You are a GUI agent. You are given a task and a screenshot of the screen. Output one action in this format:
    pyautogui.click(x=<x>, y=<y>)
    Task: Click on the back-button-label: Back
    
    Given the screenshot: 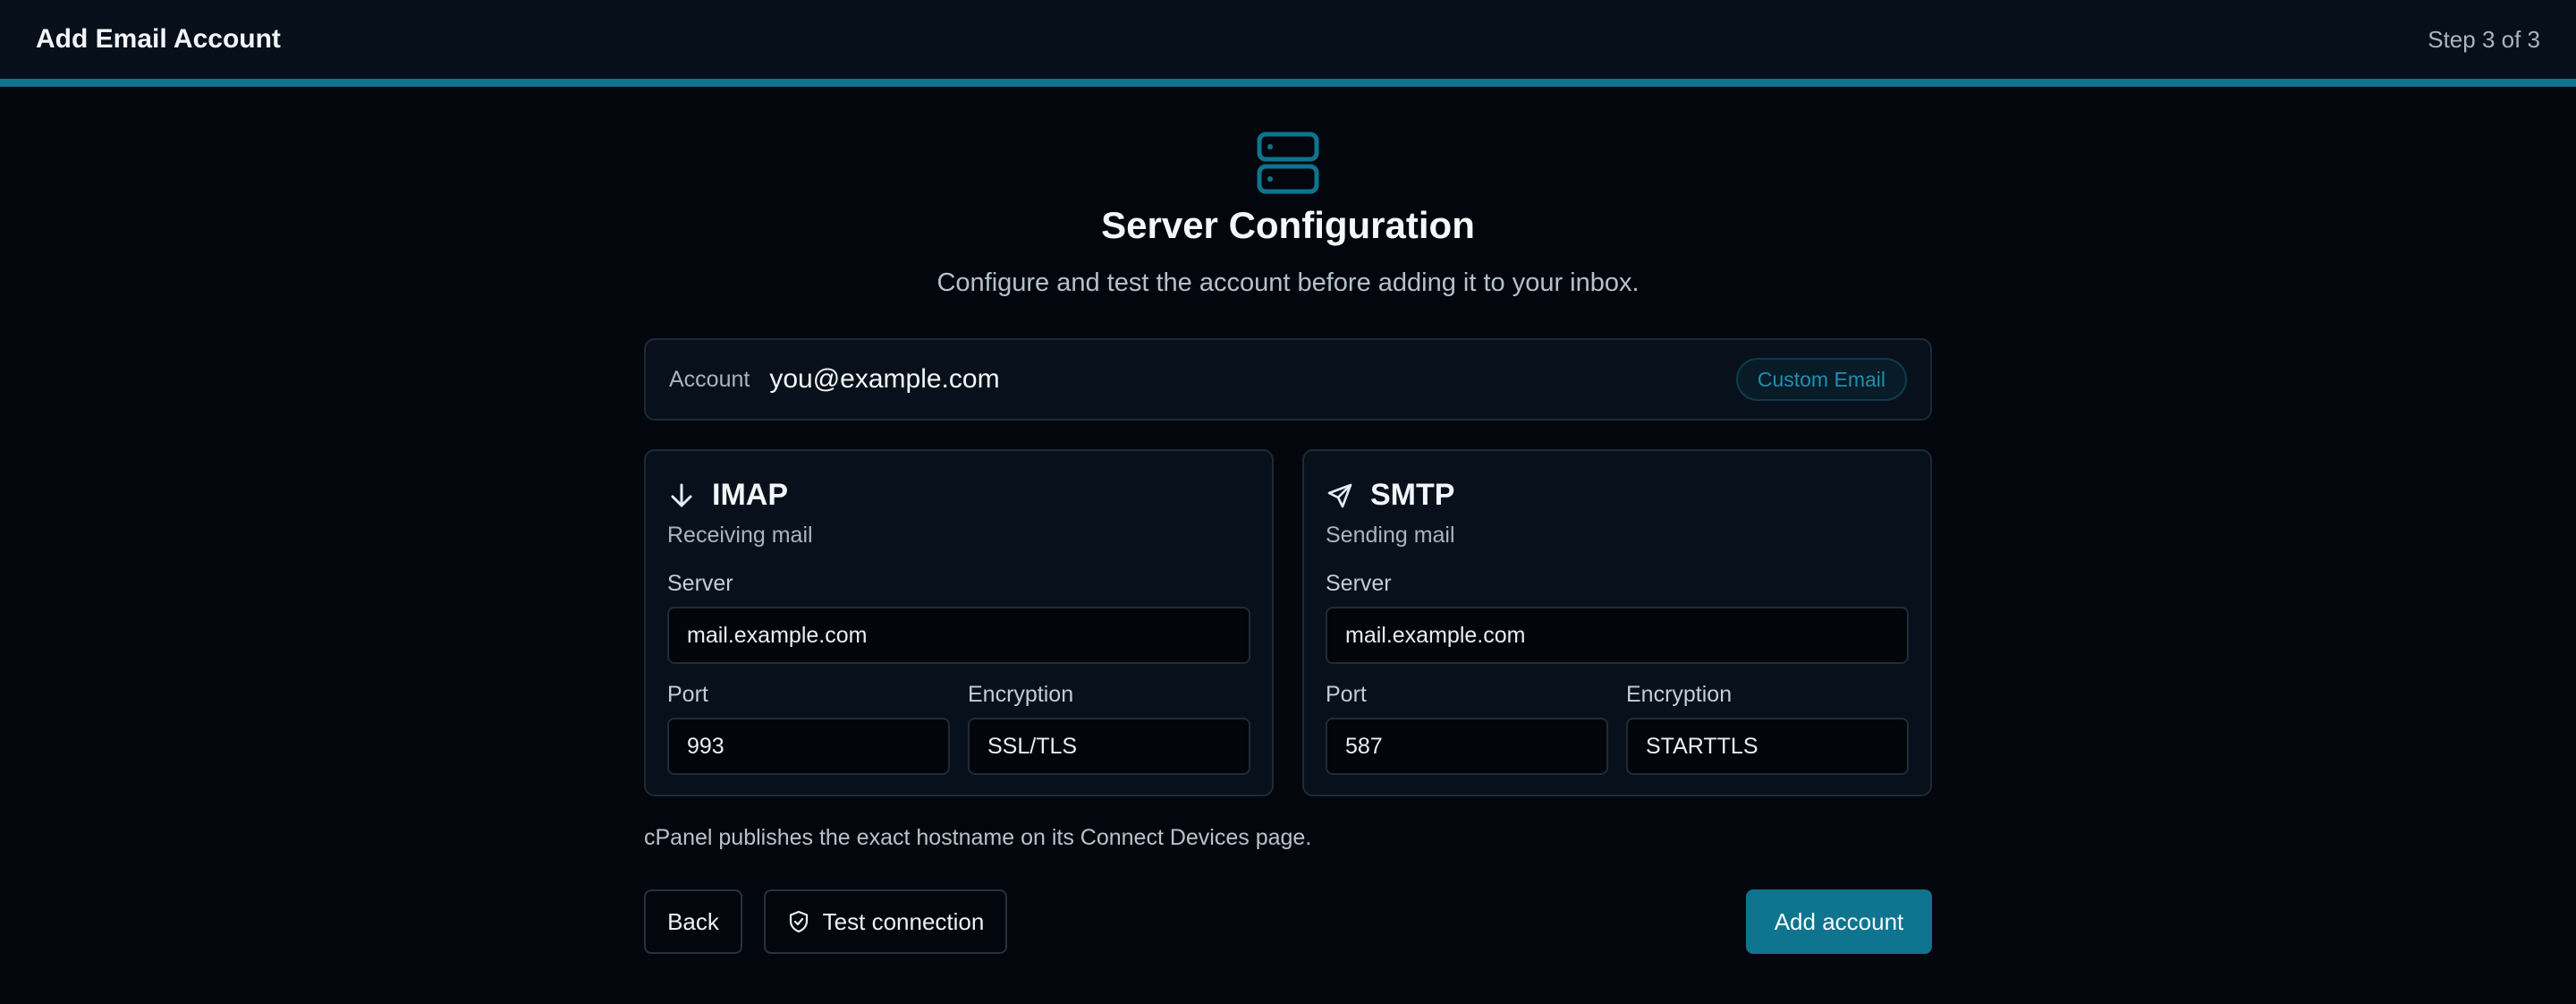 What is the action you would take?
    pyautogui.click(x=693, y=921)
    